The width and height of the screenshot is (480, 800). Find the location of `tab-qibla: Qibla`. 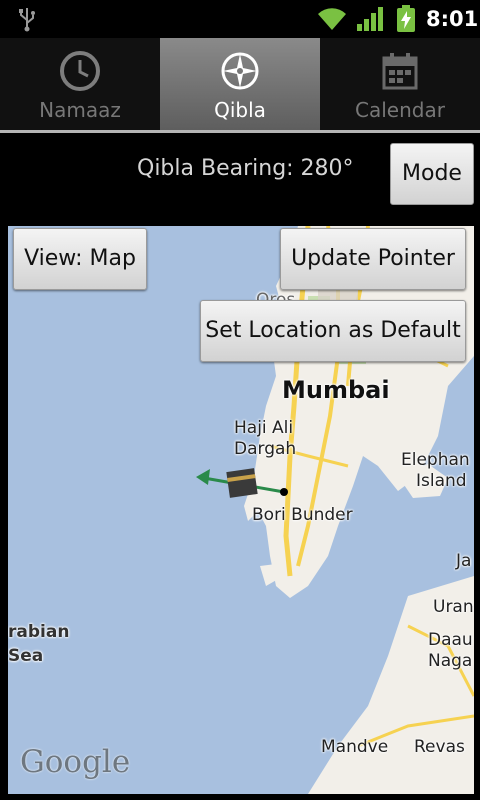

tab-qibla: Qibla is located at coordinates (240, 84).